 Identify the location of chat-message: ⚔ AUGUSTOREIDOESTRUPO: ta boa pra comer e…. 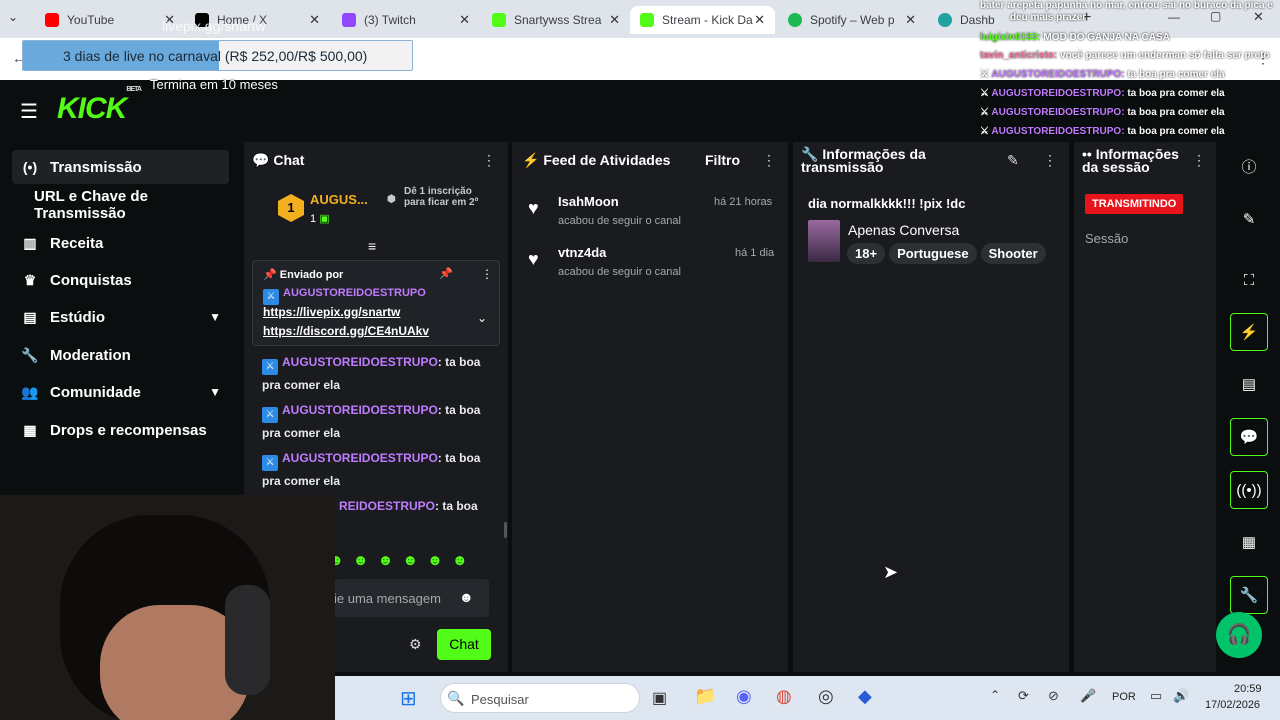
(371, 373).